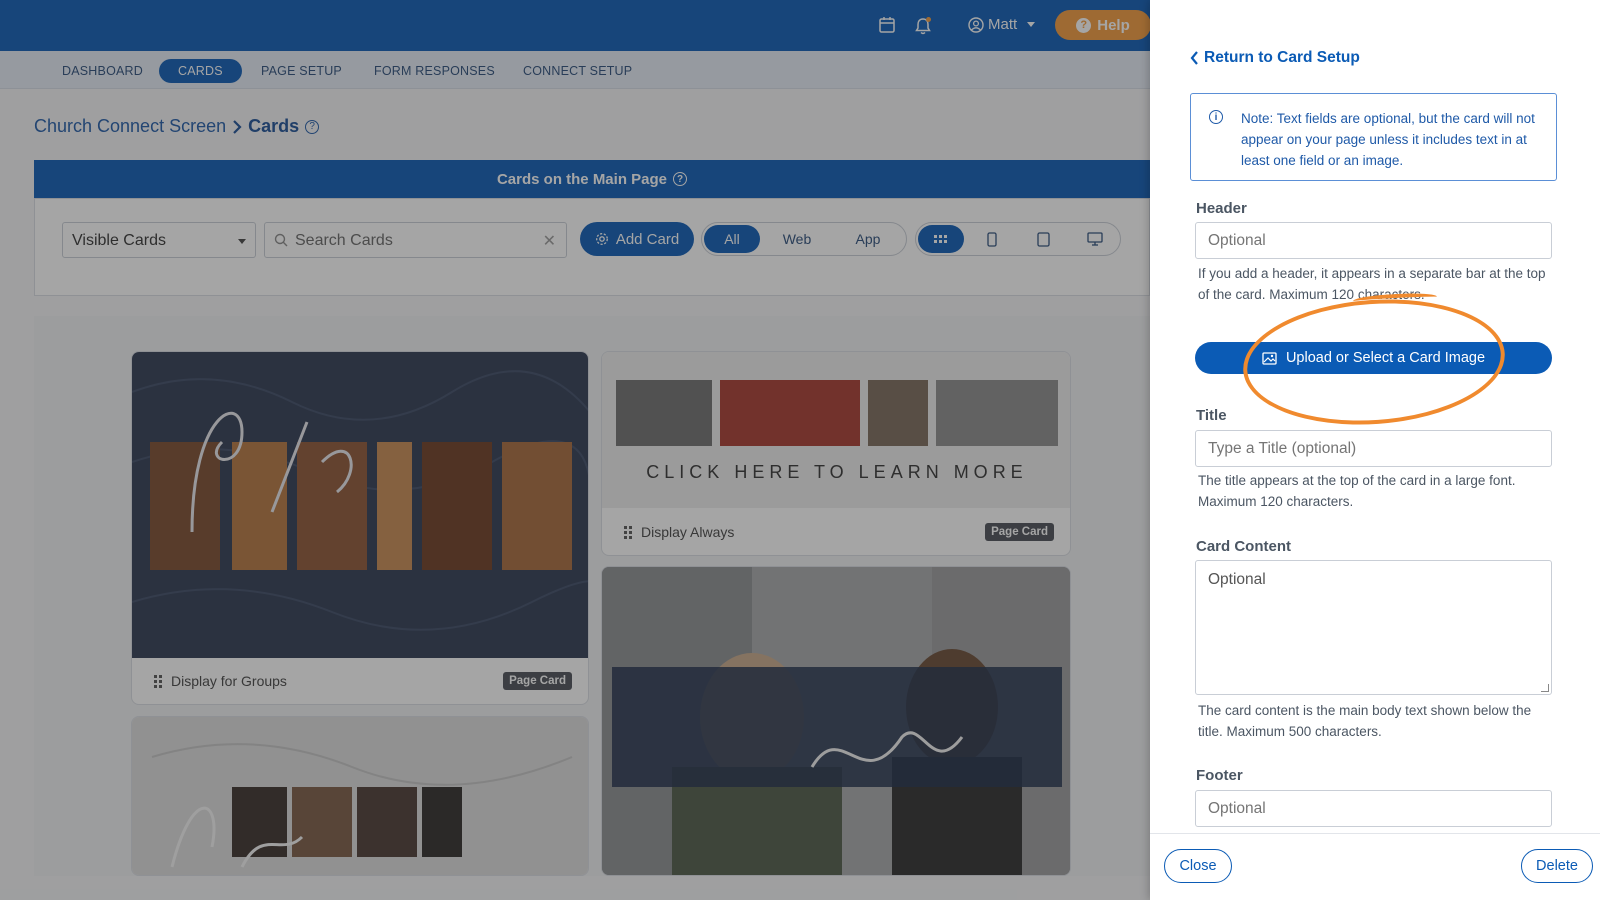  I want to click on return-label: Return to Card Setup, so click(1282, 57).